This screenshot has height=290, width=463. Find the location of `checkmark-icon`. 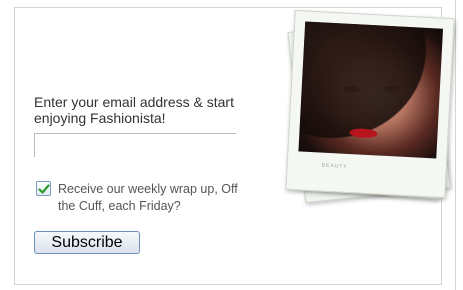

checkmark-icon is located at coordinates (44, 189).